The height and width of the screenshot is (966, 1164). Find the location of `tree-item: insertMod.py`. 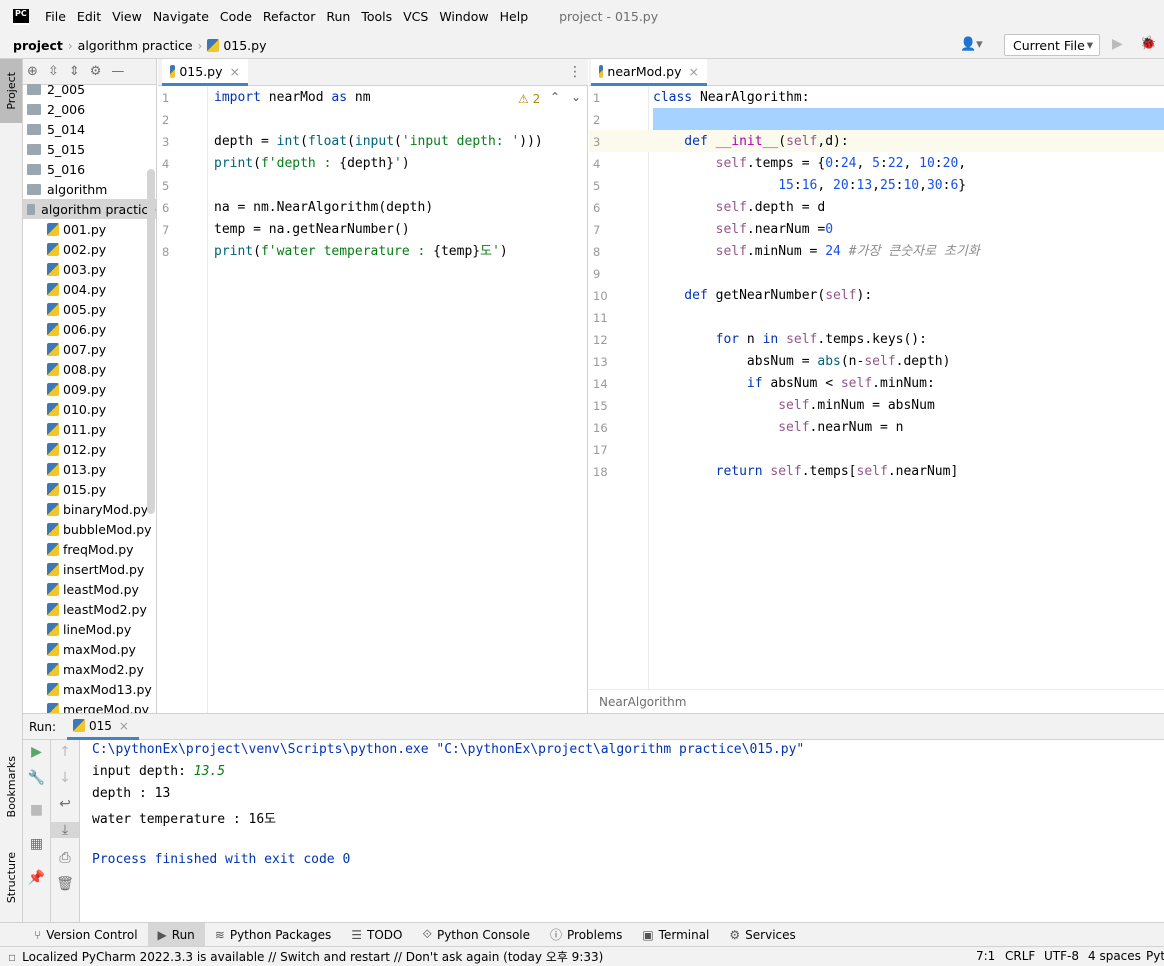

tree-item: insertMod.py is located at coordinates (89, 569).